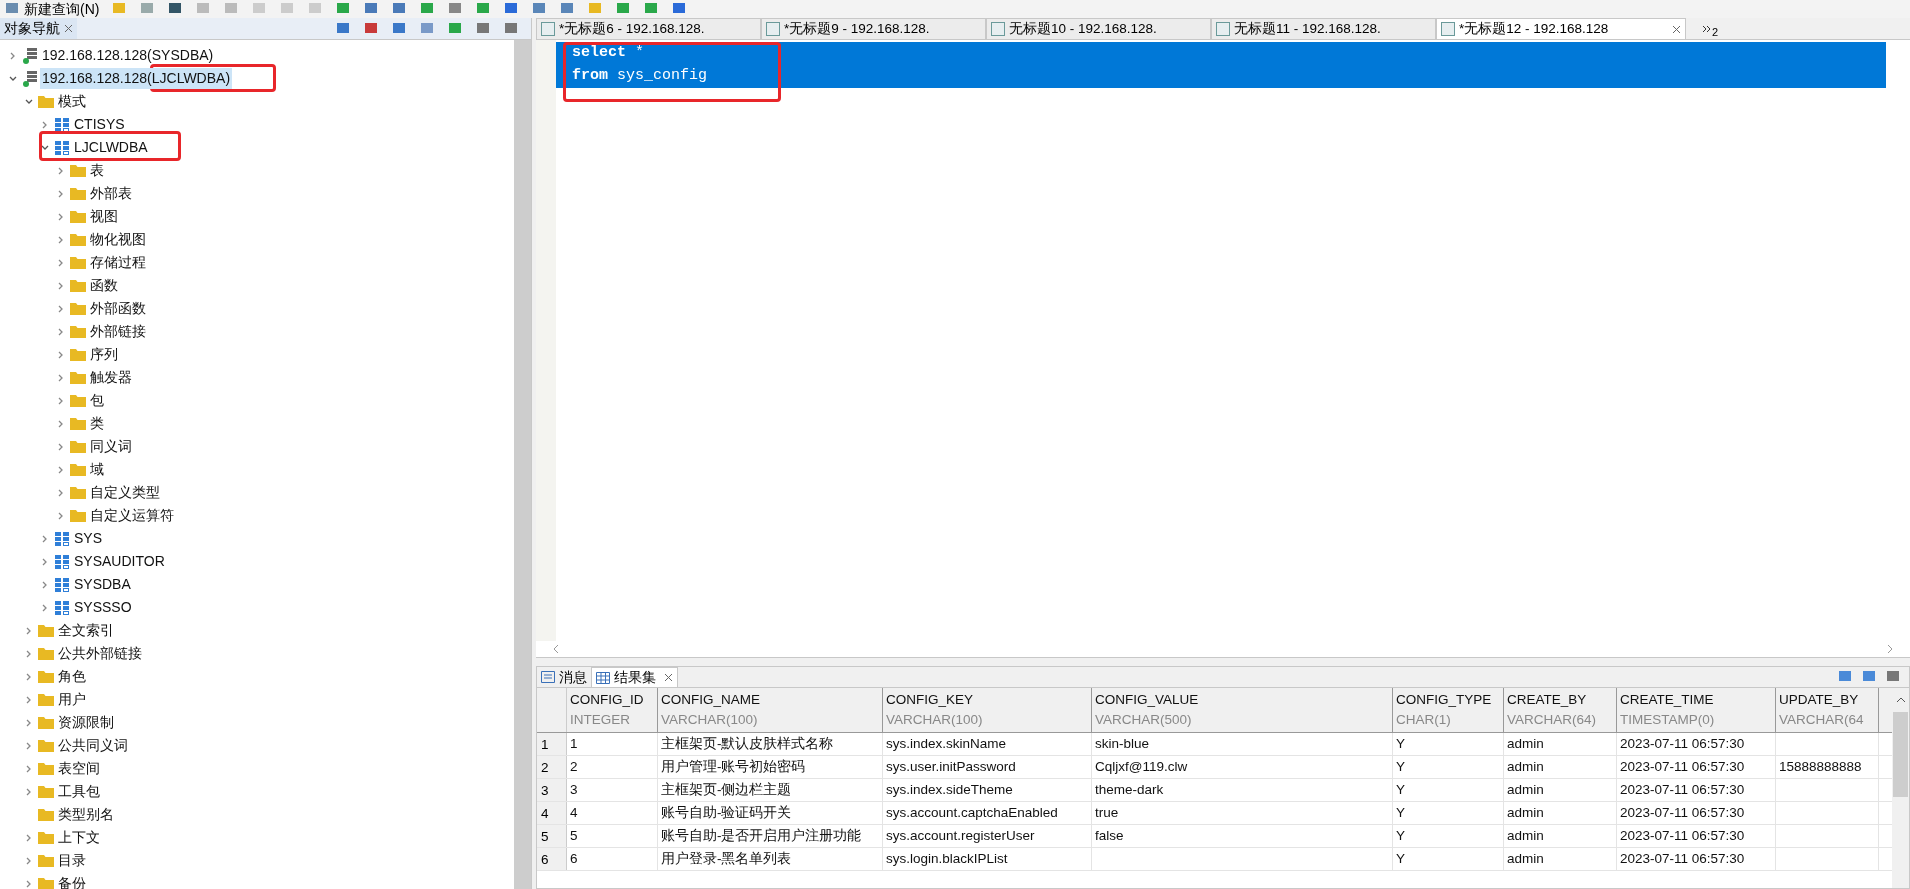 This screenshot has height=889, width=1910. Describe the element at coordinates (987, 710) in the screenshot. I see `column-header: CONFIG_KEY VARCHAR(100)` at that location.